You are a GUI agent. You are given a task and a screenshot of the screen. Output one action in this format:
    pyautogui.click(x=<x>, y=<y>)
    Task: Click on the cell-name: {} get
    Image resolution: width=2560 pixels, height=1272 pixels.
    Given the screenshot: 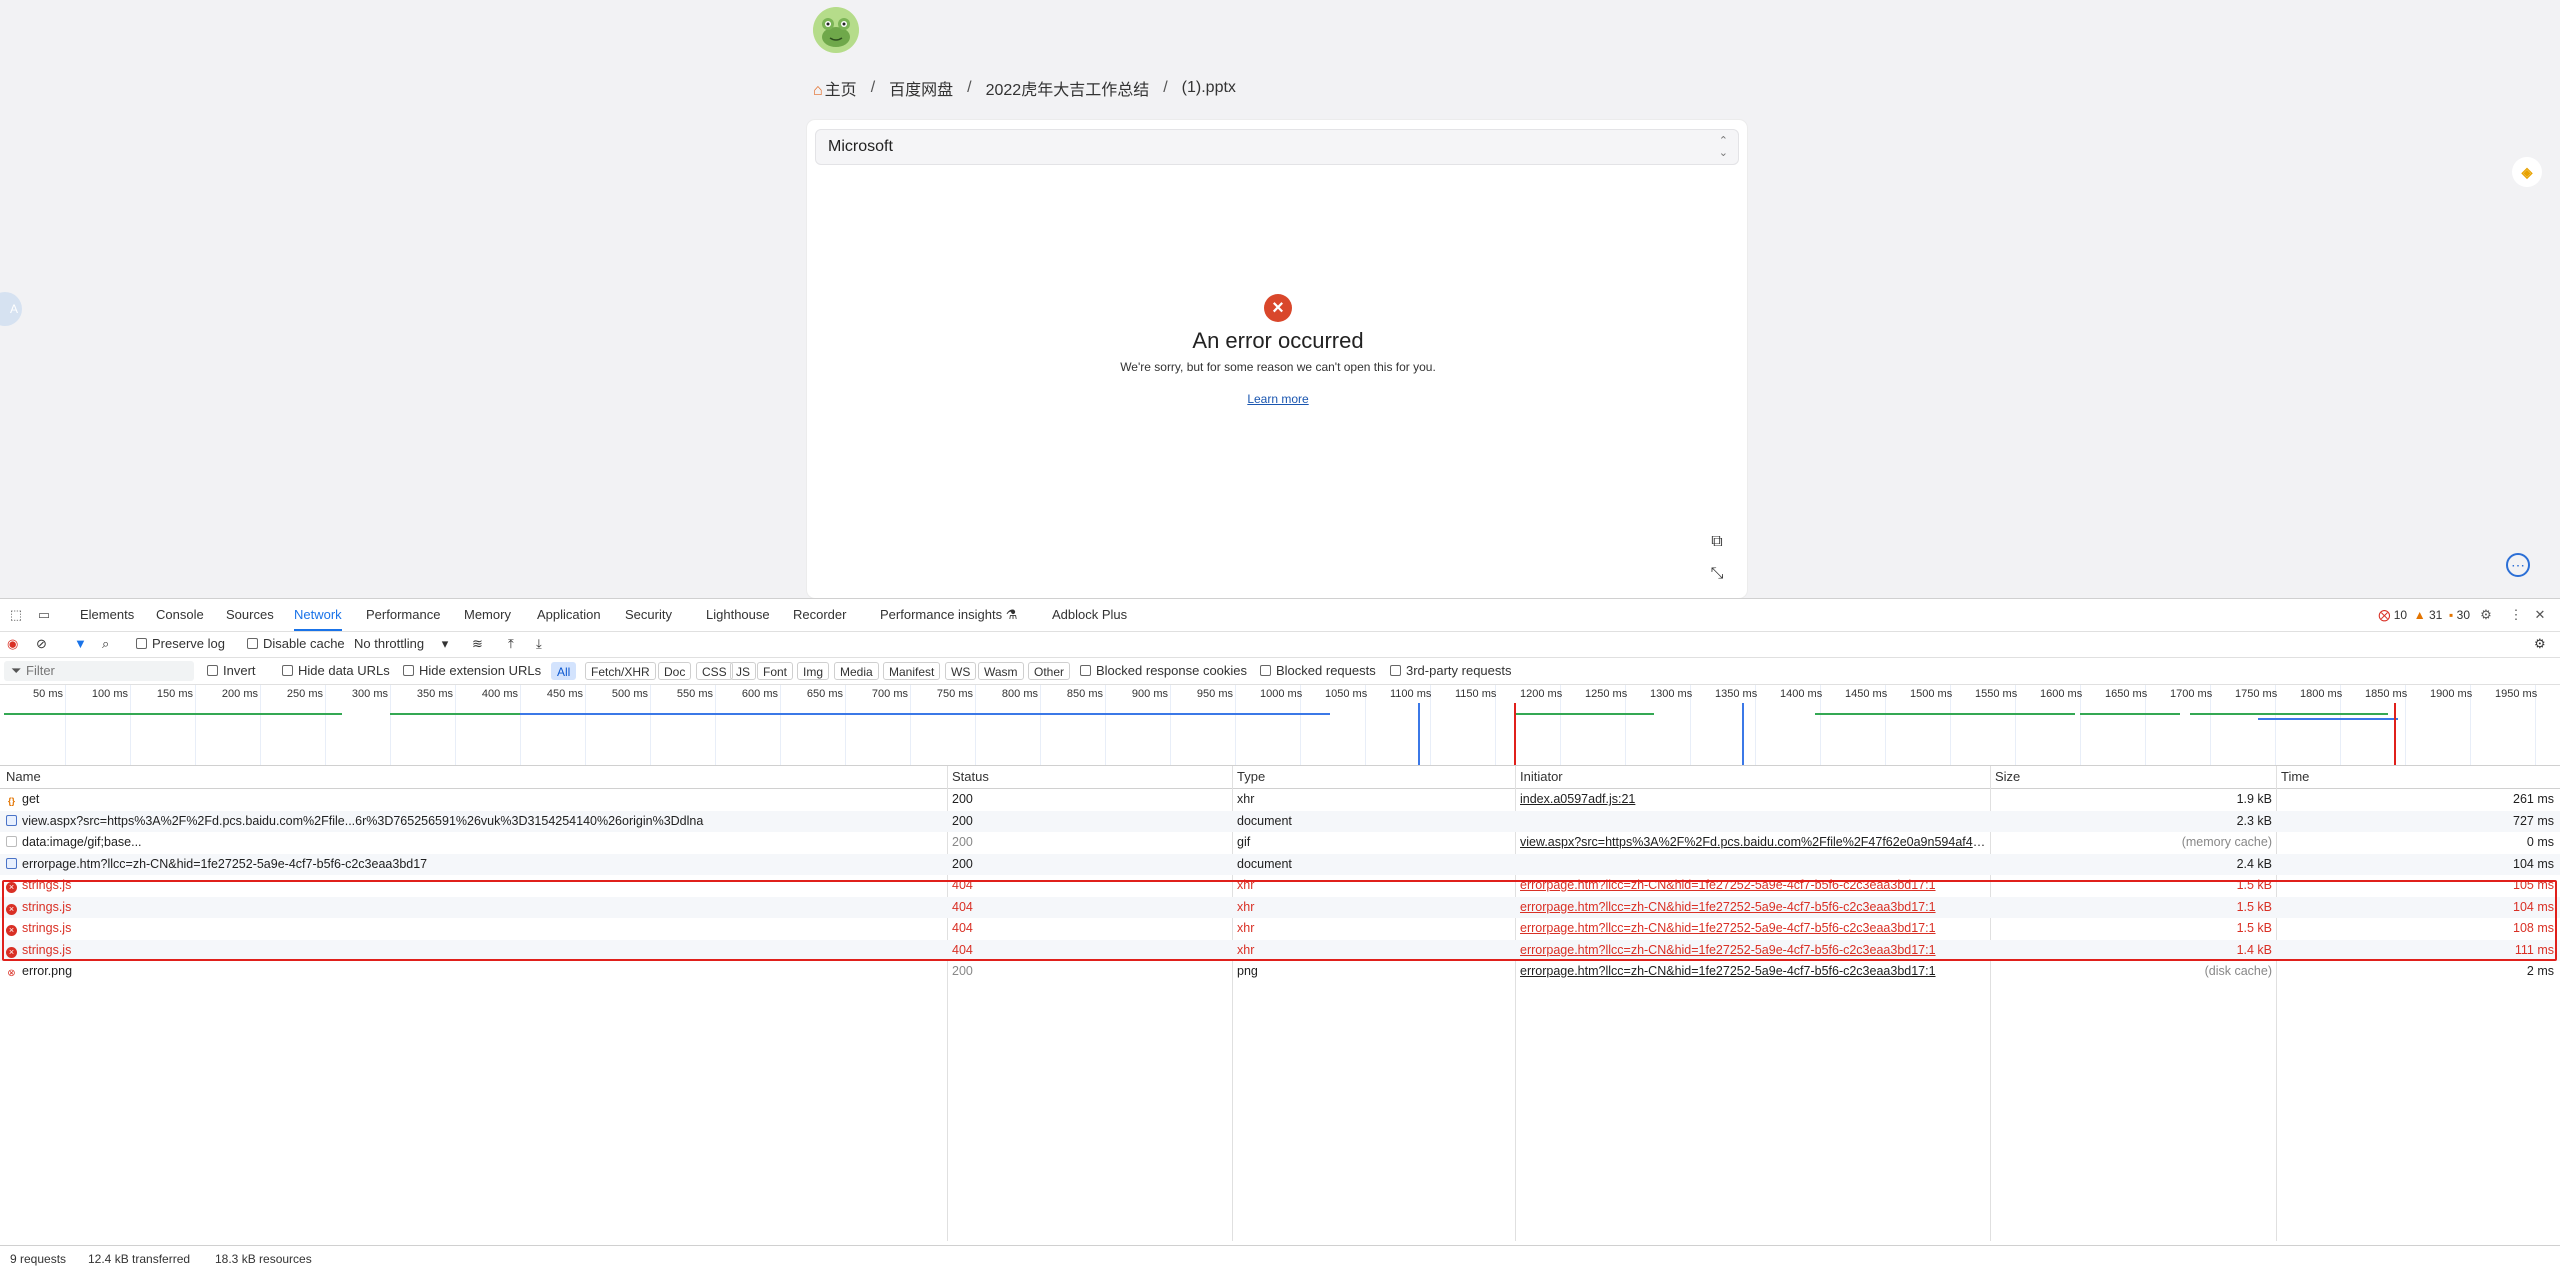 What is the action you would take?
    pyautogui.click(x=474, y=799)
    